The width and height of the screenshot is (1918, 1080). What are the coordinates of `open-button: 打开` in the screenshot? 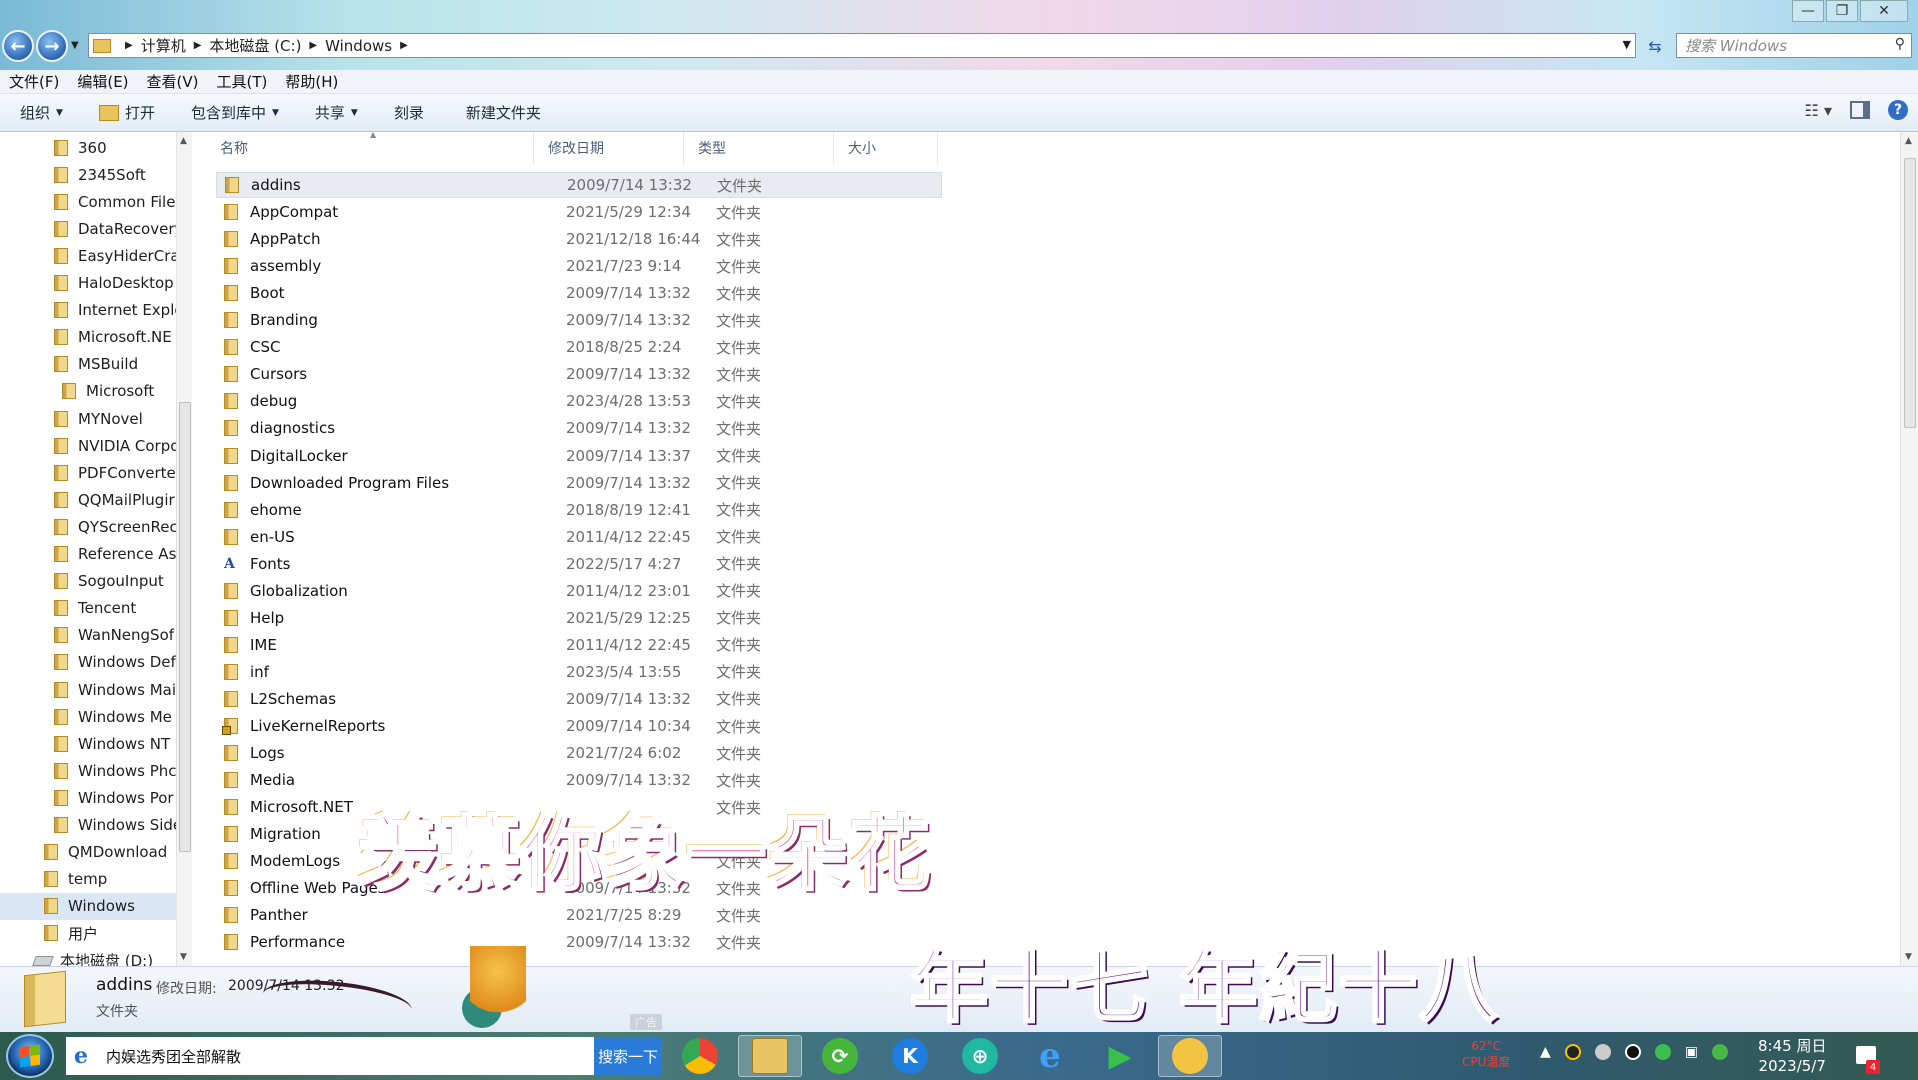 It's located at (123, 112).